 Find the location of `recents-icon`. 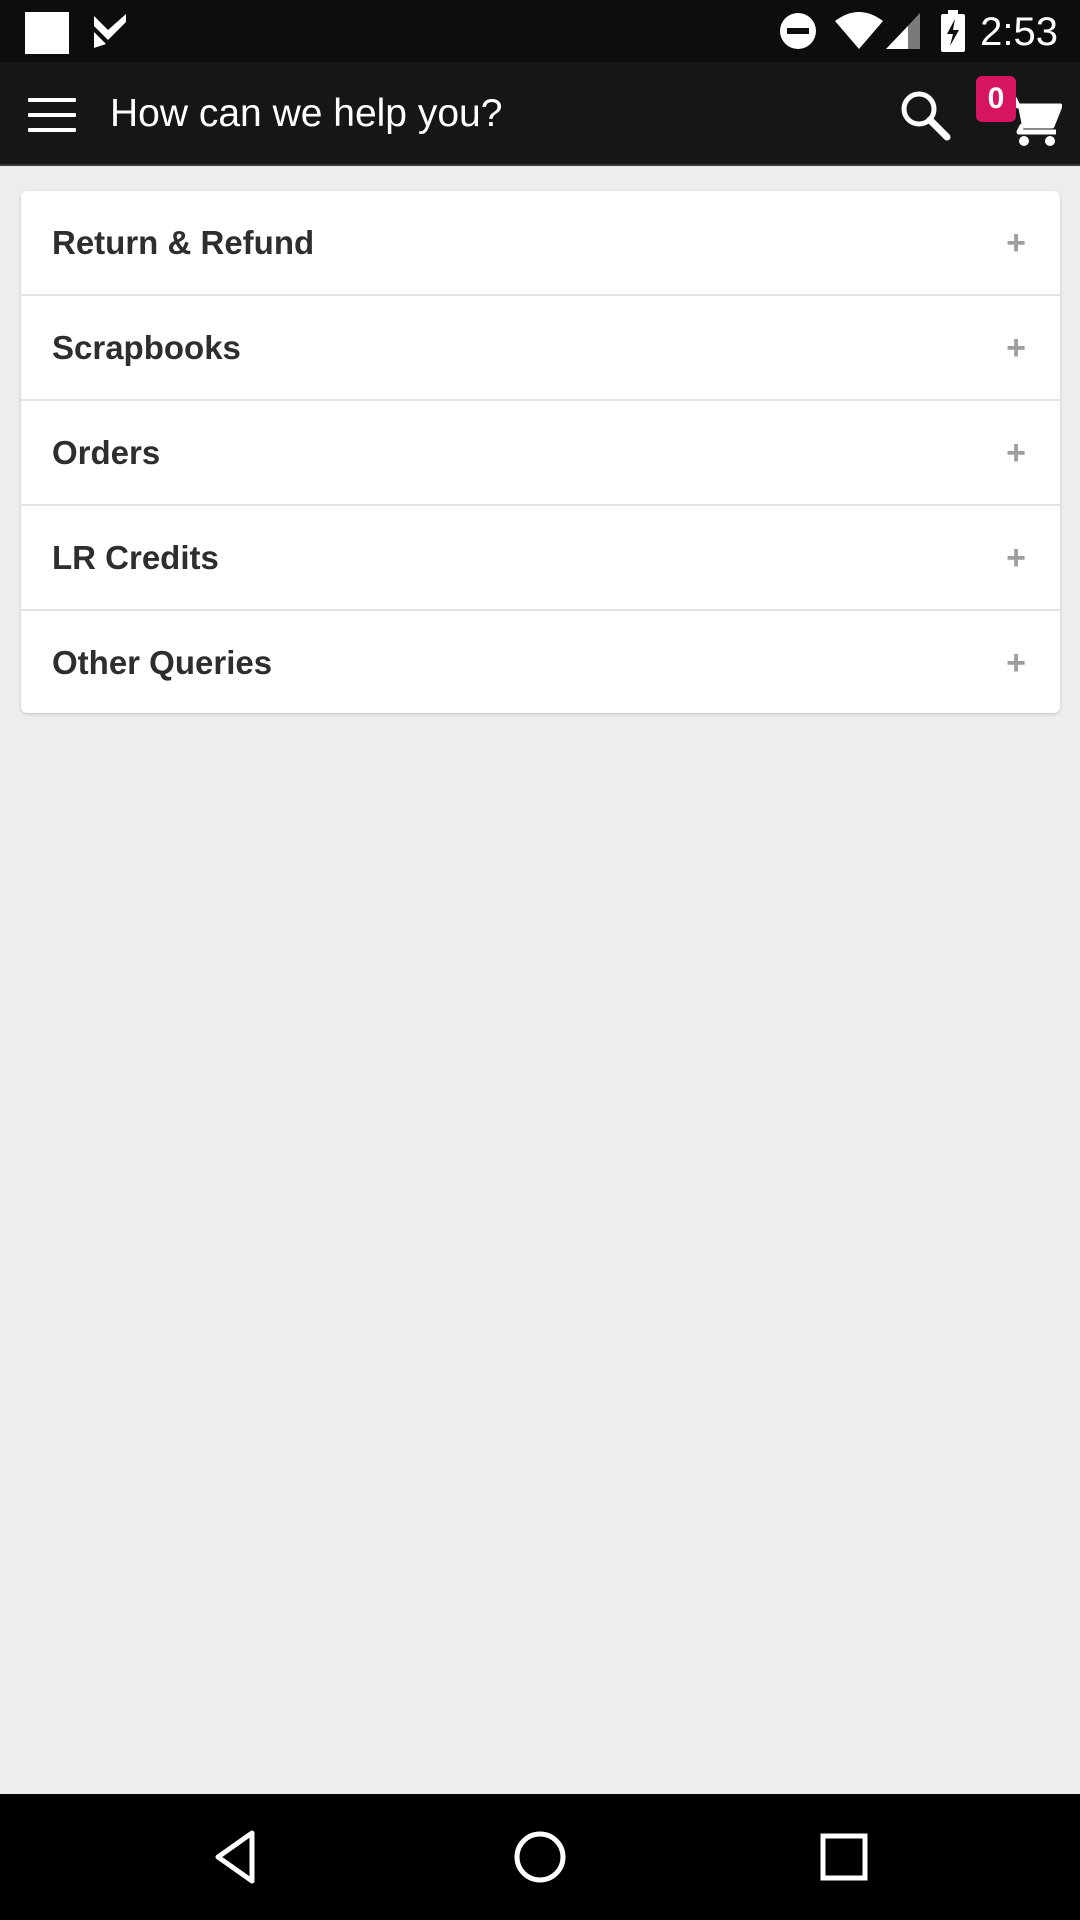

recents-icon is located at coordinates (844, 1857).